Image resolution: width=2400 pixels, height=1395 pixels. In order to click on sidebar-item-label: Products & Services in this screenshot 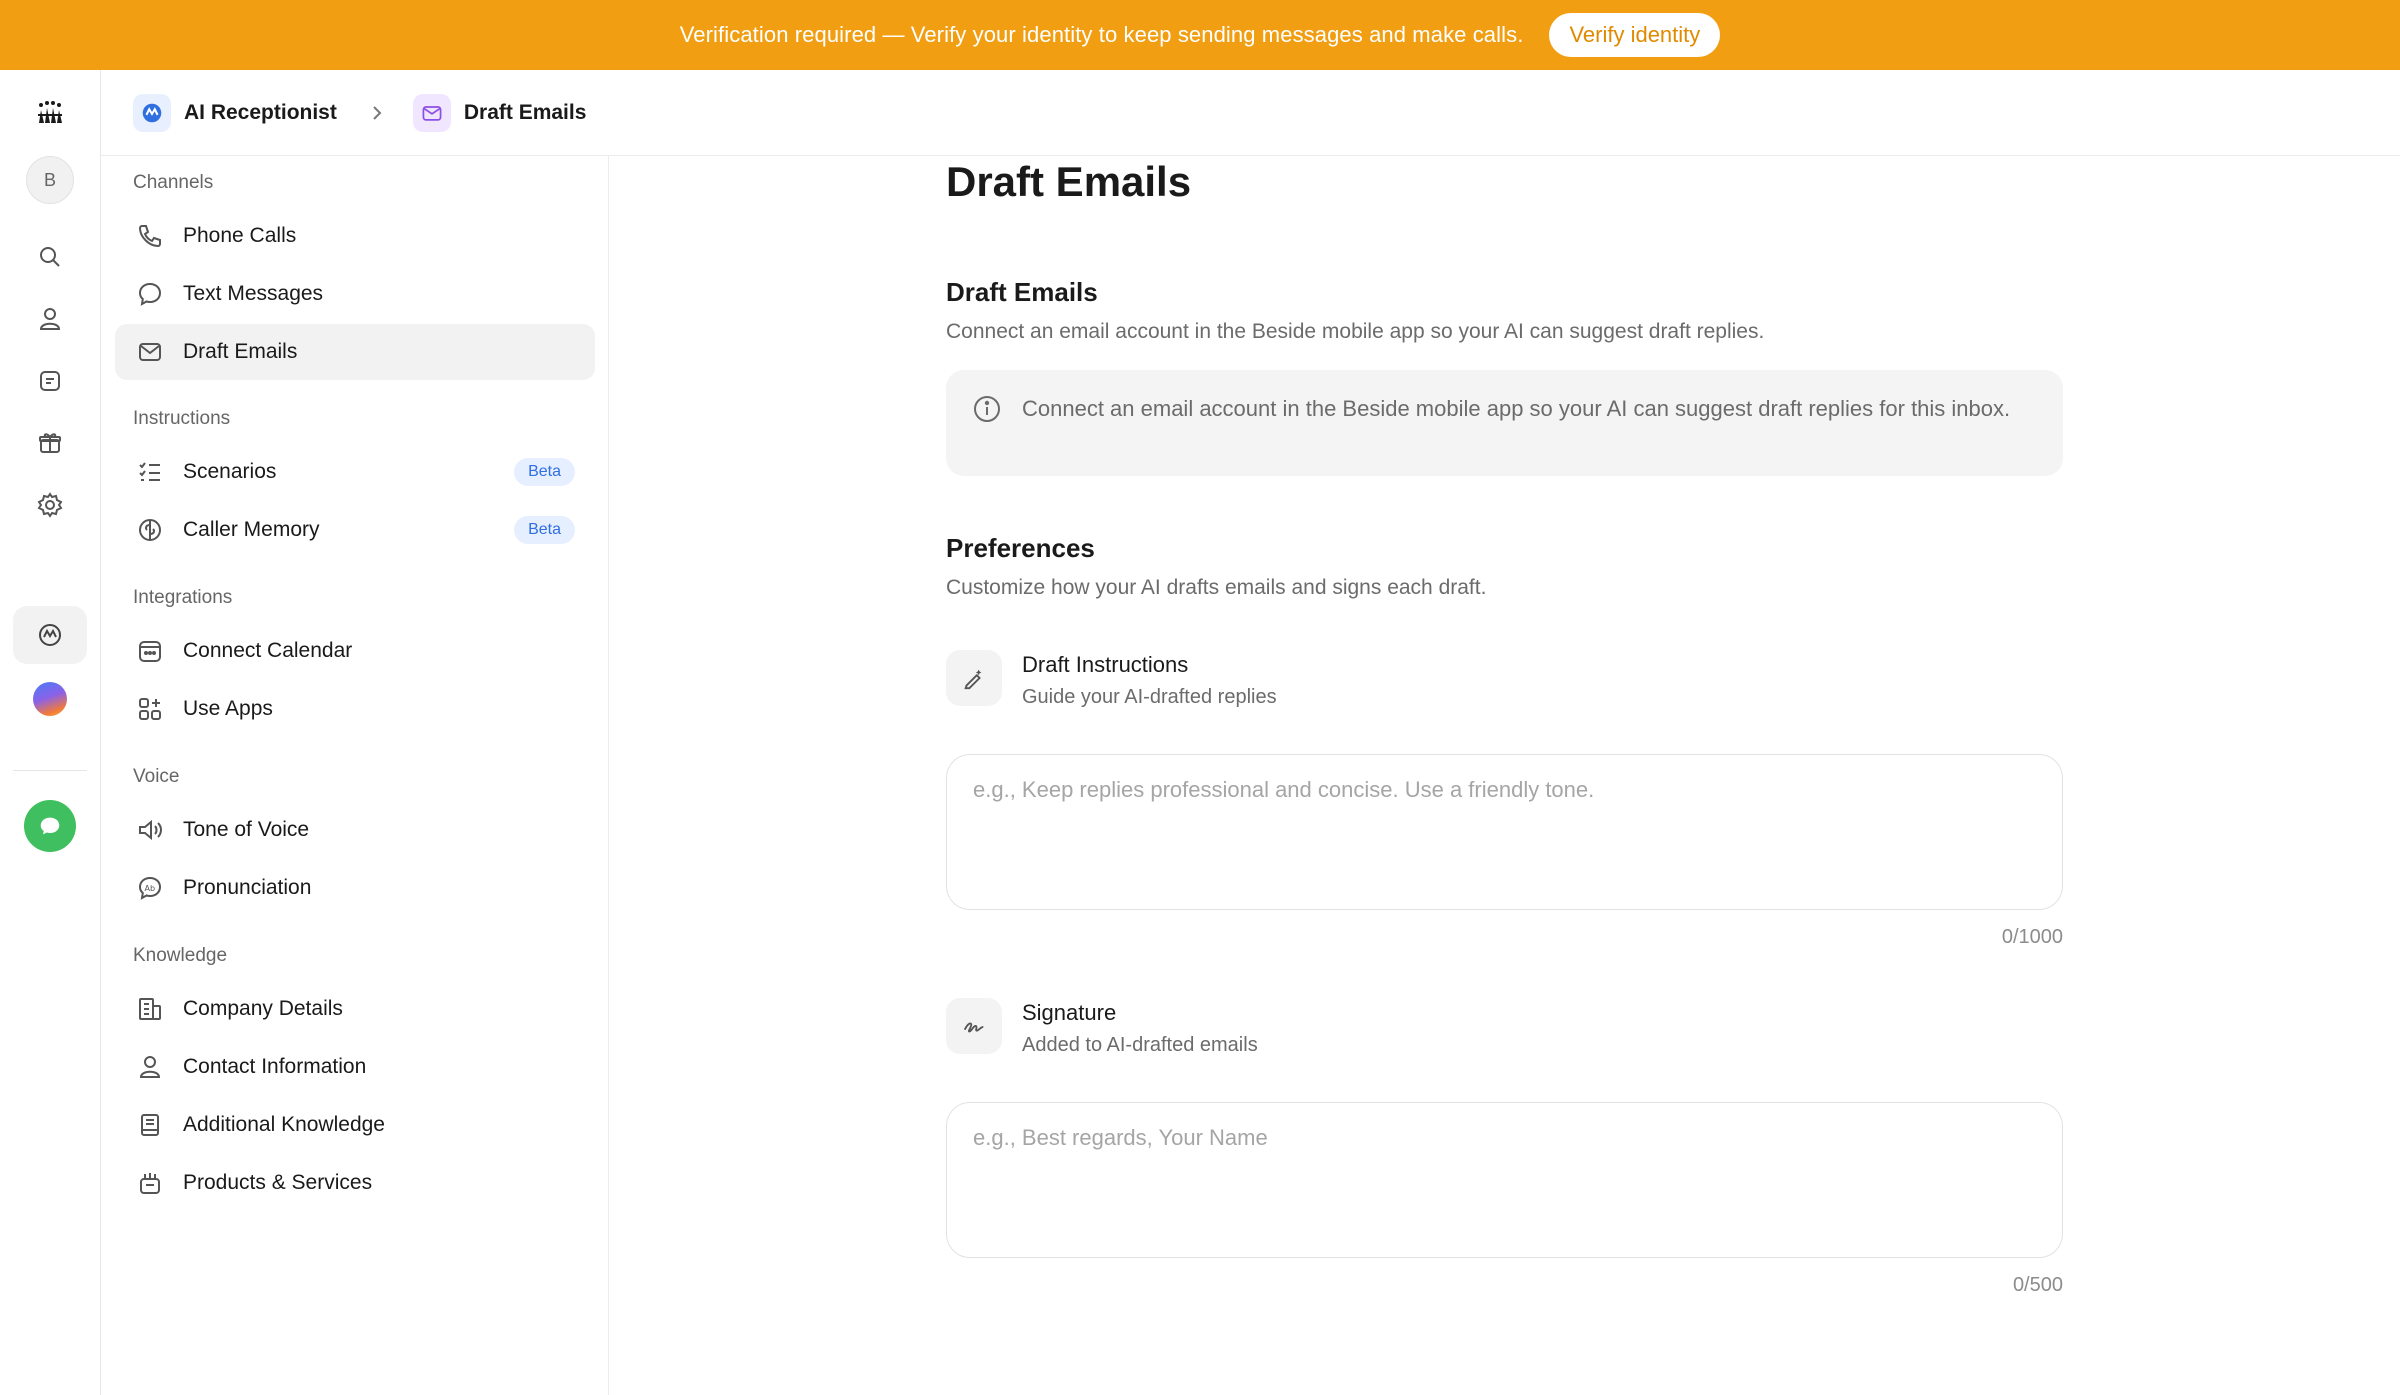, I will do `click(278, 1182)`.